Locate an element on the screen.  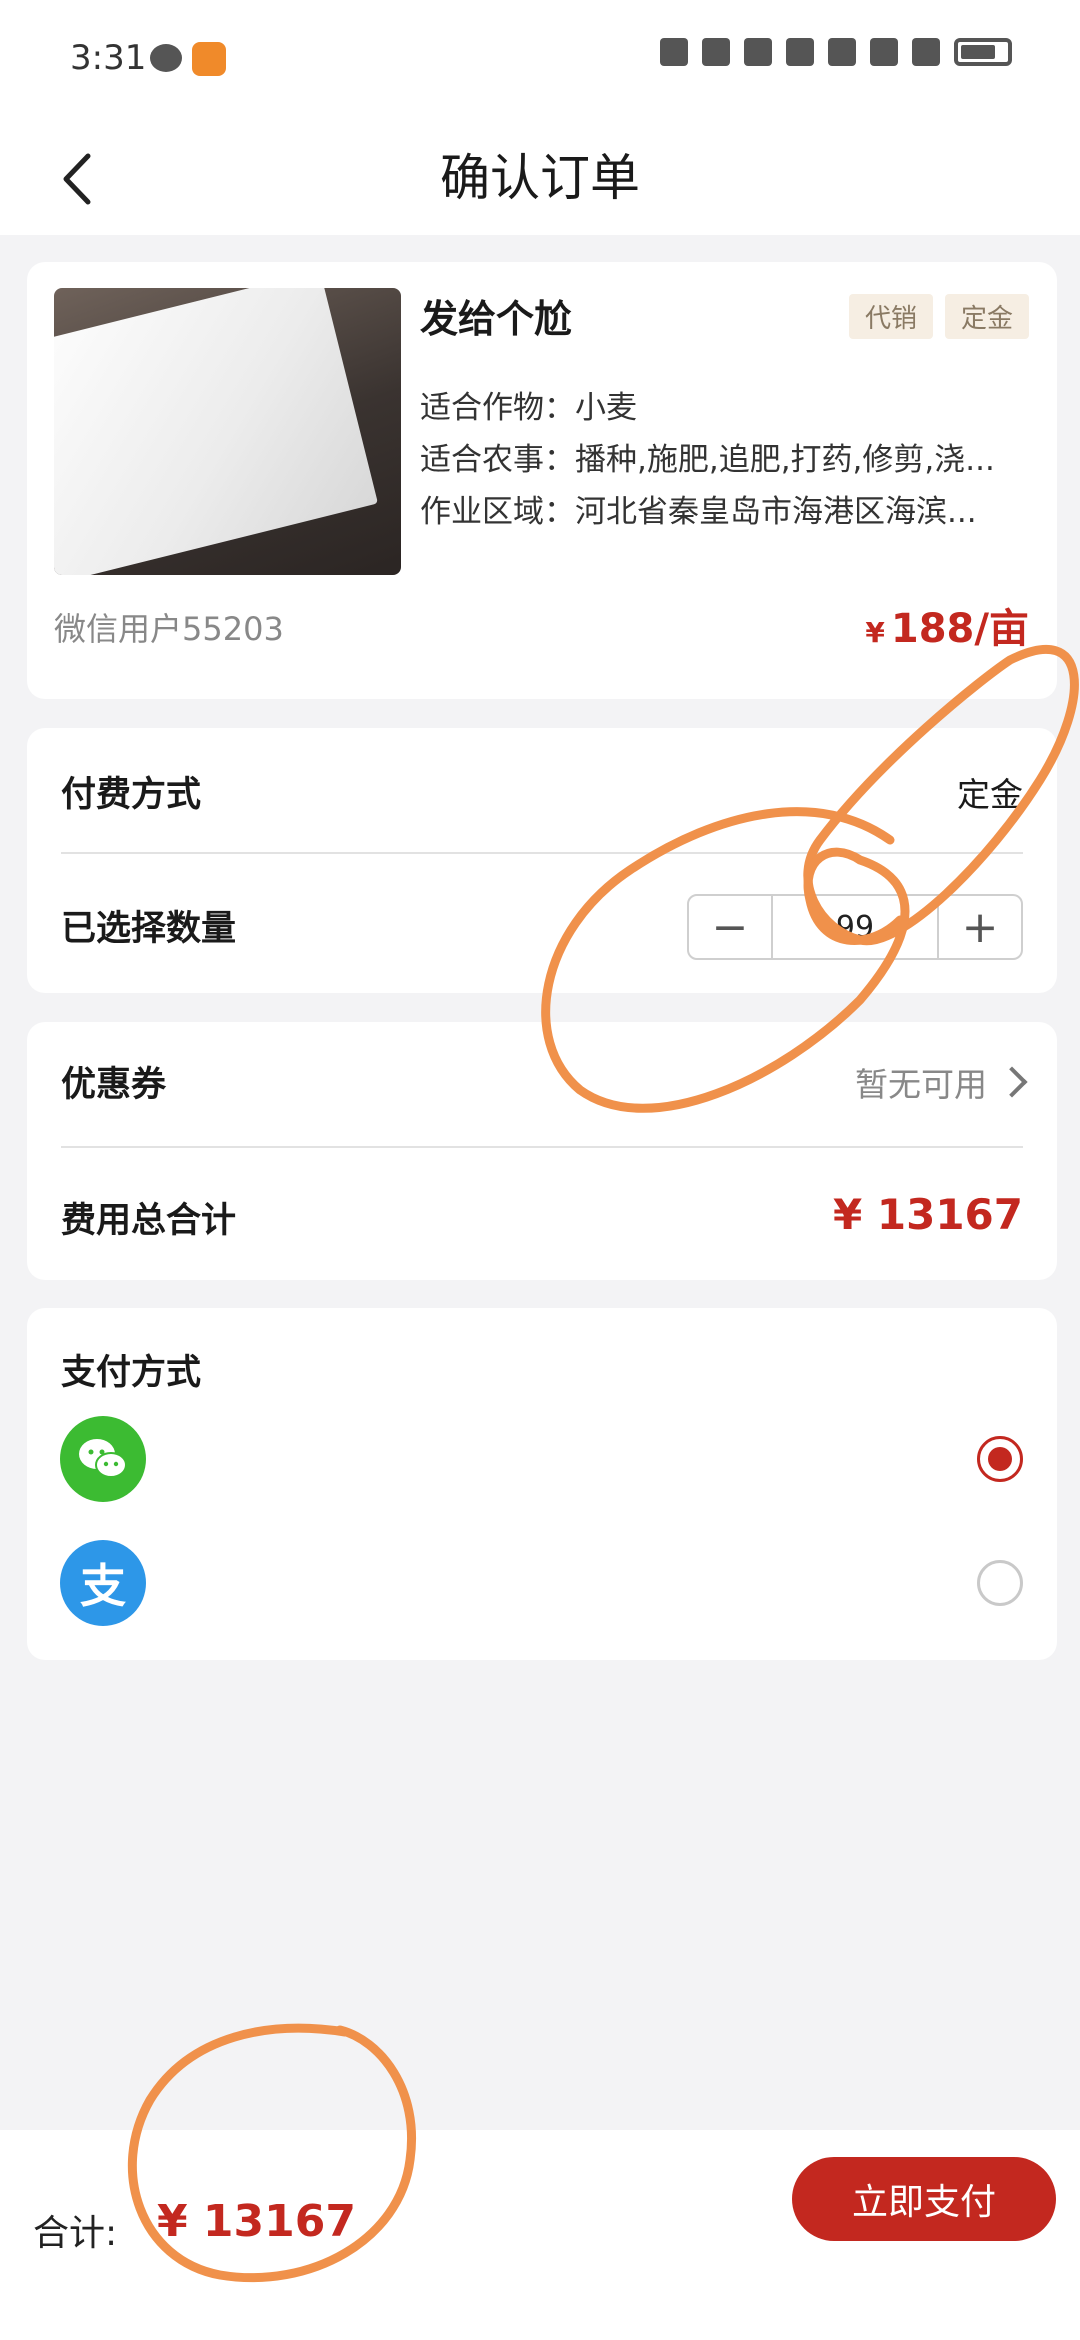
price-symbol: ¥ is located at coordinates (875, 632).